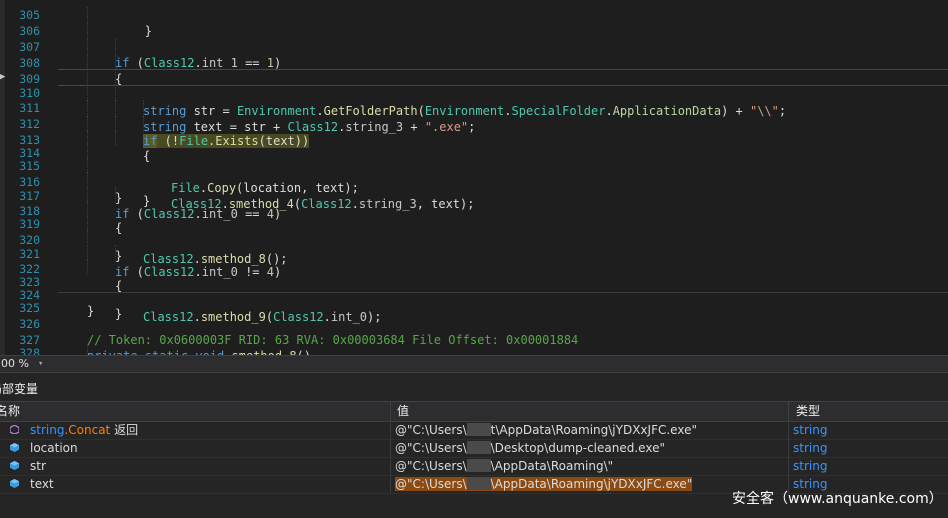 The height and width of the screenshot is (518, 948). What do you see at coordinates (474, 261) in the screenshot?
I see `code-line: 321 {` at bounding box center [474, 261].